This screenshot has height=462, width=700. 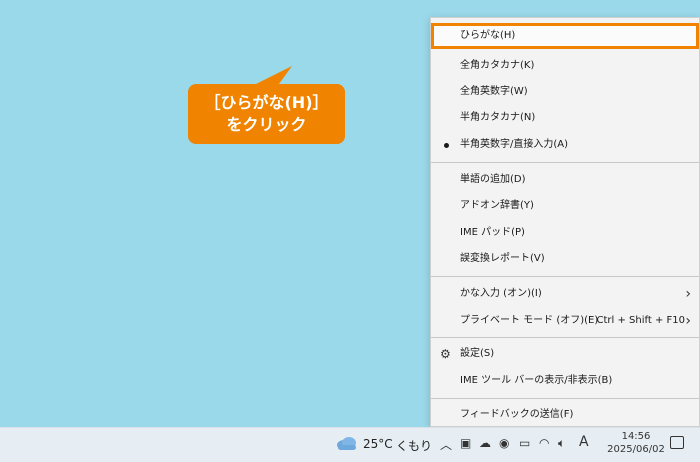 What do you see at coordinates (565, 354) in the screenshot?
I see `menu-item-settings: ⚙ 設定(S)` at bounding box center [565, 354].